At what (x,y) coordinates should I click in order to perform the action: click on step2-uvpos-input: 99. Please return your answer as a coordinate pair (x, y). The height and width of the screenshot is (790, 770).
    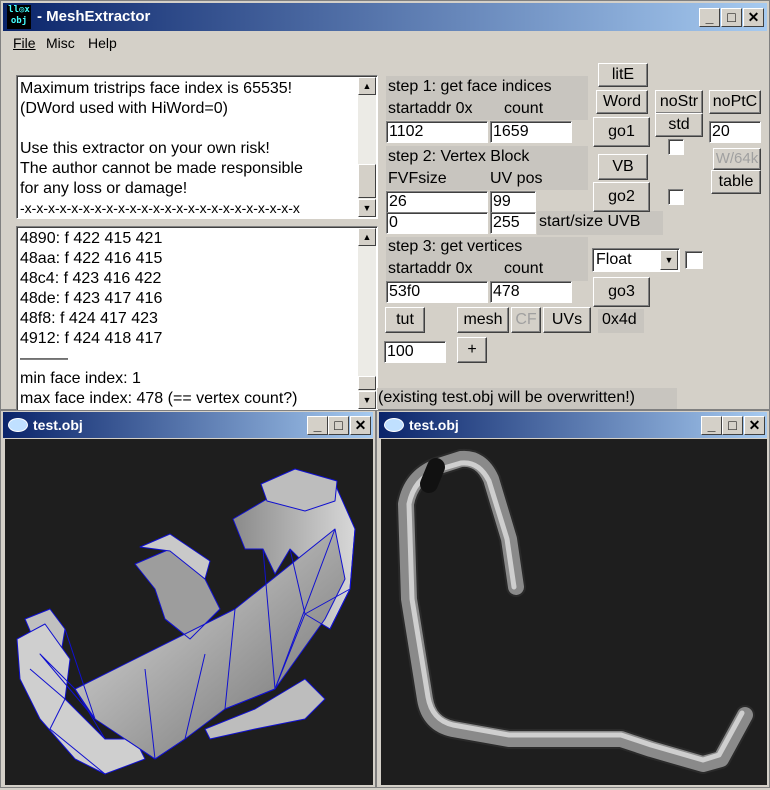
    Looking at the image, I should click on (513, 202).